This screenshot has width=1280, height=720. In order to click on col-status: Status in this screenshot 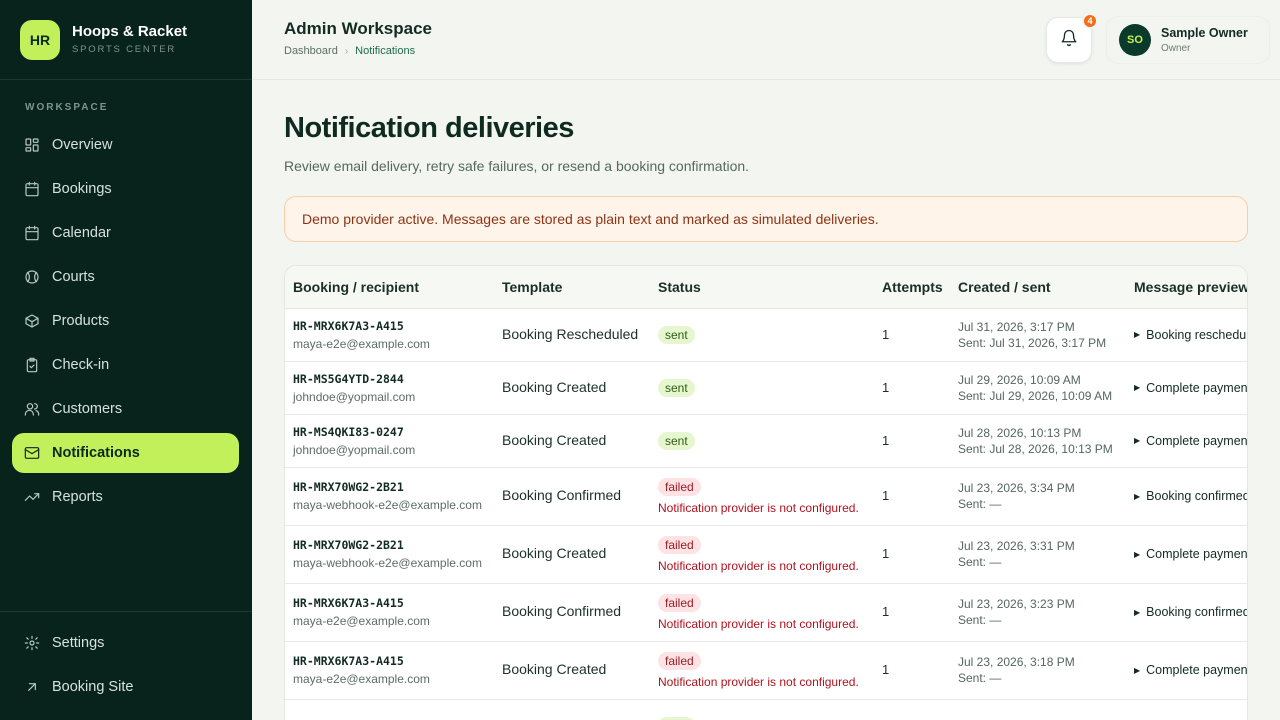, I will do `click(762, 287)`.